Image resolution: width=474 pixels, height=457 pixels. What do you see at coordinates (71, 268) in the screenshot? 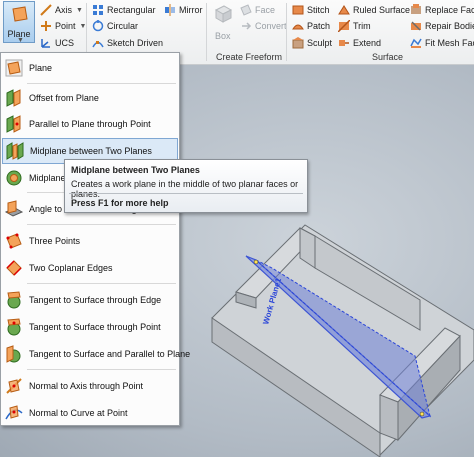
I see `menu-item-label: Two Coplanar Edges` at bounding box center [71, 268].